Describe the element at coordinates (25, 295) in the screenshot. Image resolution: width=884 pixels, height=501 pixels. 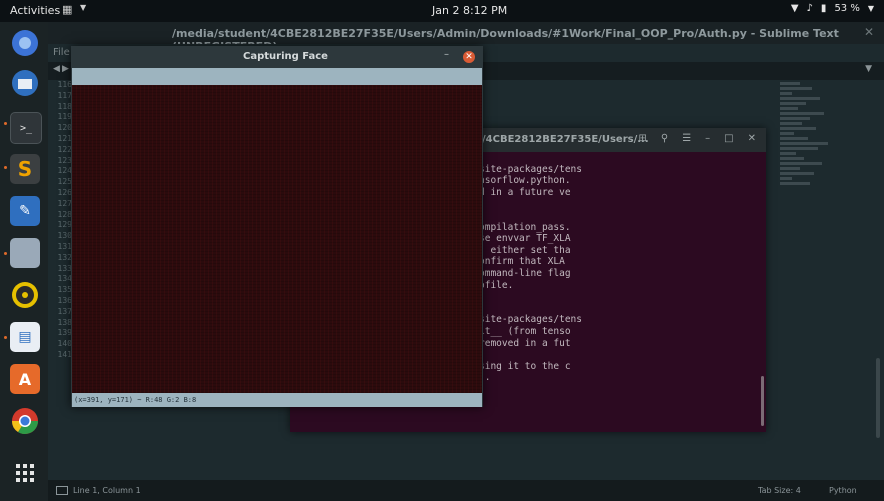
I see `rhythmbox-icon` at that location.